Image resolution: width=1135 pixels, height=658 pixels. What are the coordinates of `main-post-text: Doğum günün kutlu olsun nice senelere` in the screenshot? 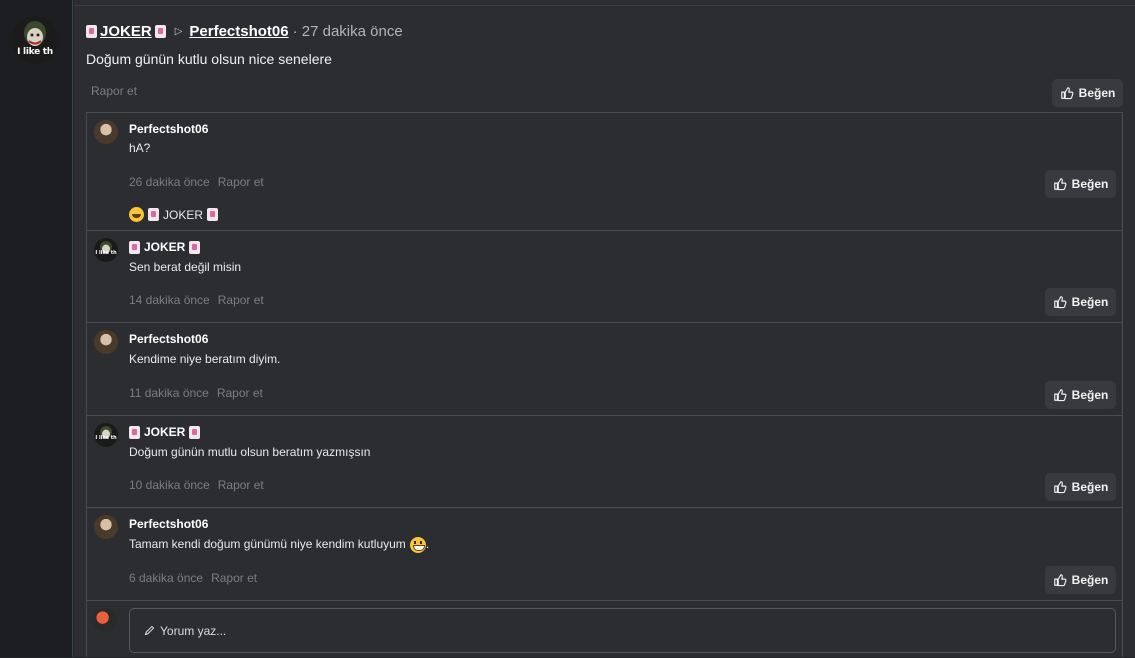 It's located at (209, 59).